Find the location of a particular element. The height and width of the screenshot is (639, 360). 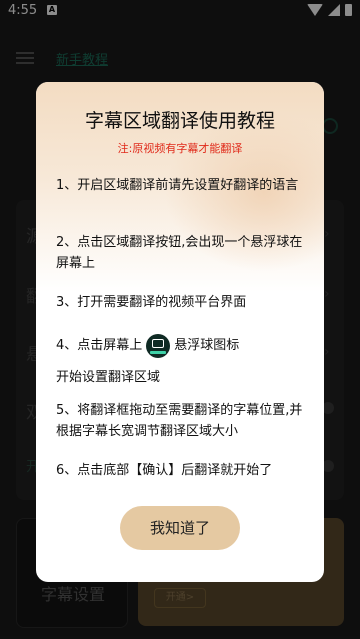

step-5: 5、将翻译框拖动至需要翻译的字幕位置,并根据字幕长宽调节翻译区域大小 is located at coordinates (179, 421).